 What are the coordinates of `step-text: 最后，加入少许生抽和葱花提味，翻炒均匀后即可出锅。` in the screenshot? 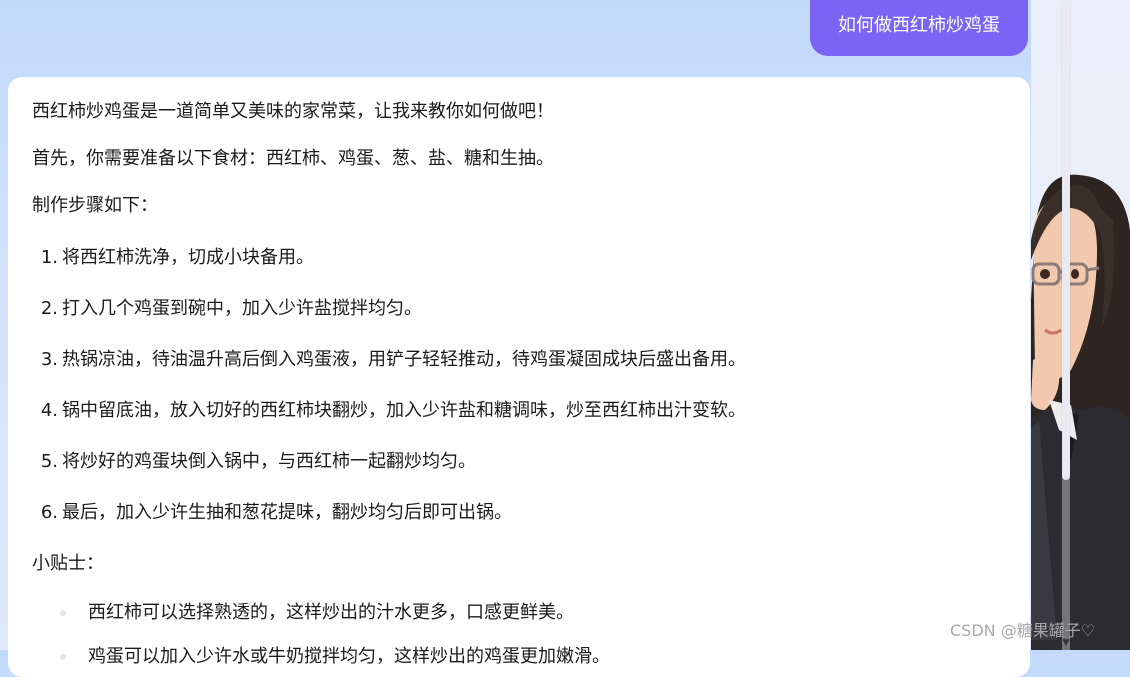 It's located at (287, 512).